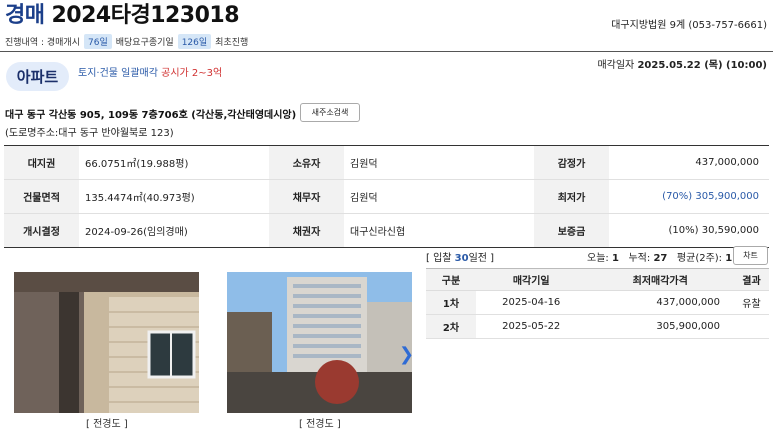 This screenshot has width=773, height=431. Describe the element at coordinates (37, 76) in the screenshot. I see `property-type-badge: 아파트` at that location.